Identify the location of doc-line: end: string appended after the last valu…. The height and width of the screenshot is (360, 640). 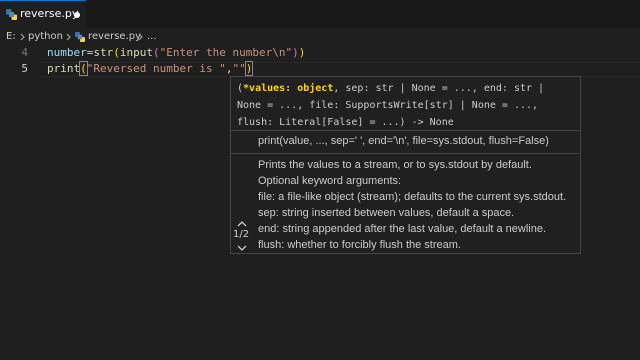
(402, 229).